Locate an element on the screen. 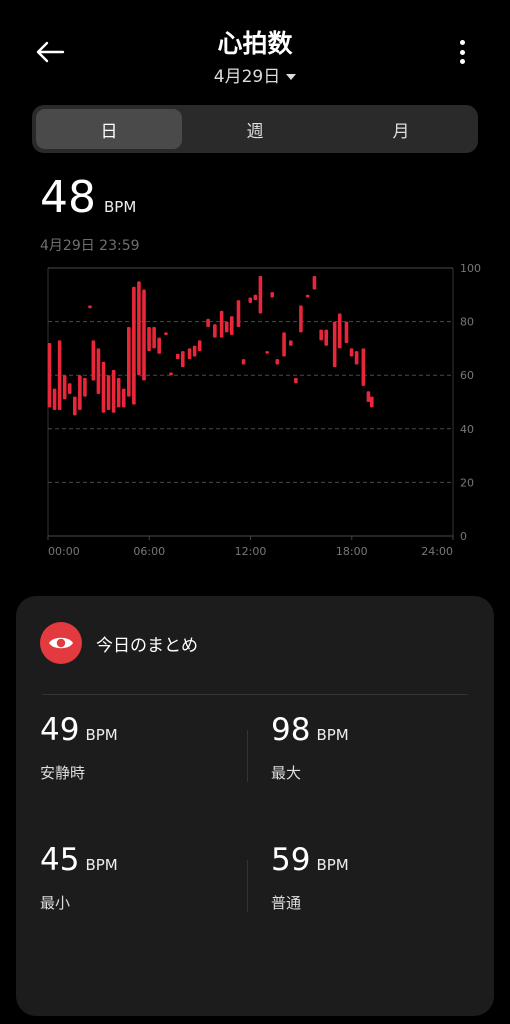  page-title: 心拍数 is located at coordinates (255, 43).